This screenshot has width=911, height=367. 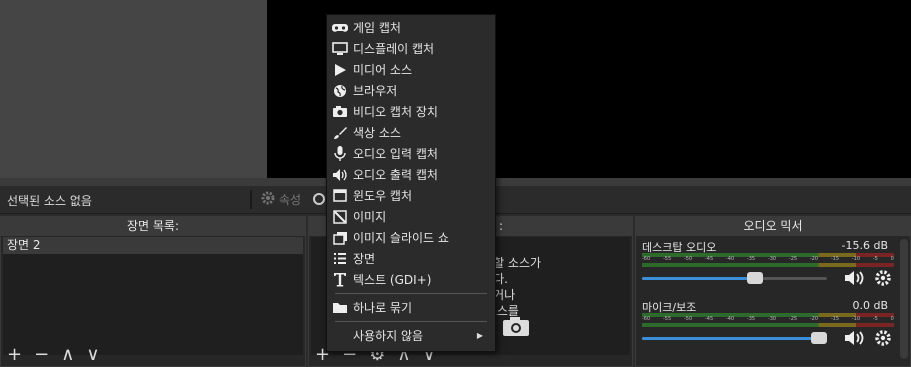 I want to click on menu-item-audio-input: 오디오 입력 캡처, so click(x=410, y=153).